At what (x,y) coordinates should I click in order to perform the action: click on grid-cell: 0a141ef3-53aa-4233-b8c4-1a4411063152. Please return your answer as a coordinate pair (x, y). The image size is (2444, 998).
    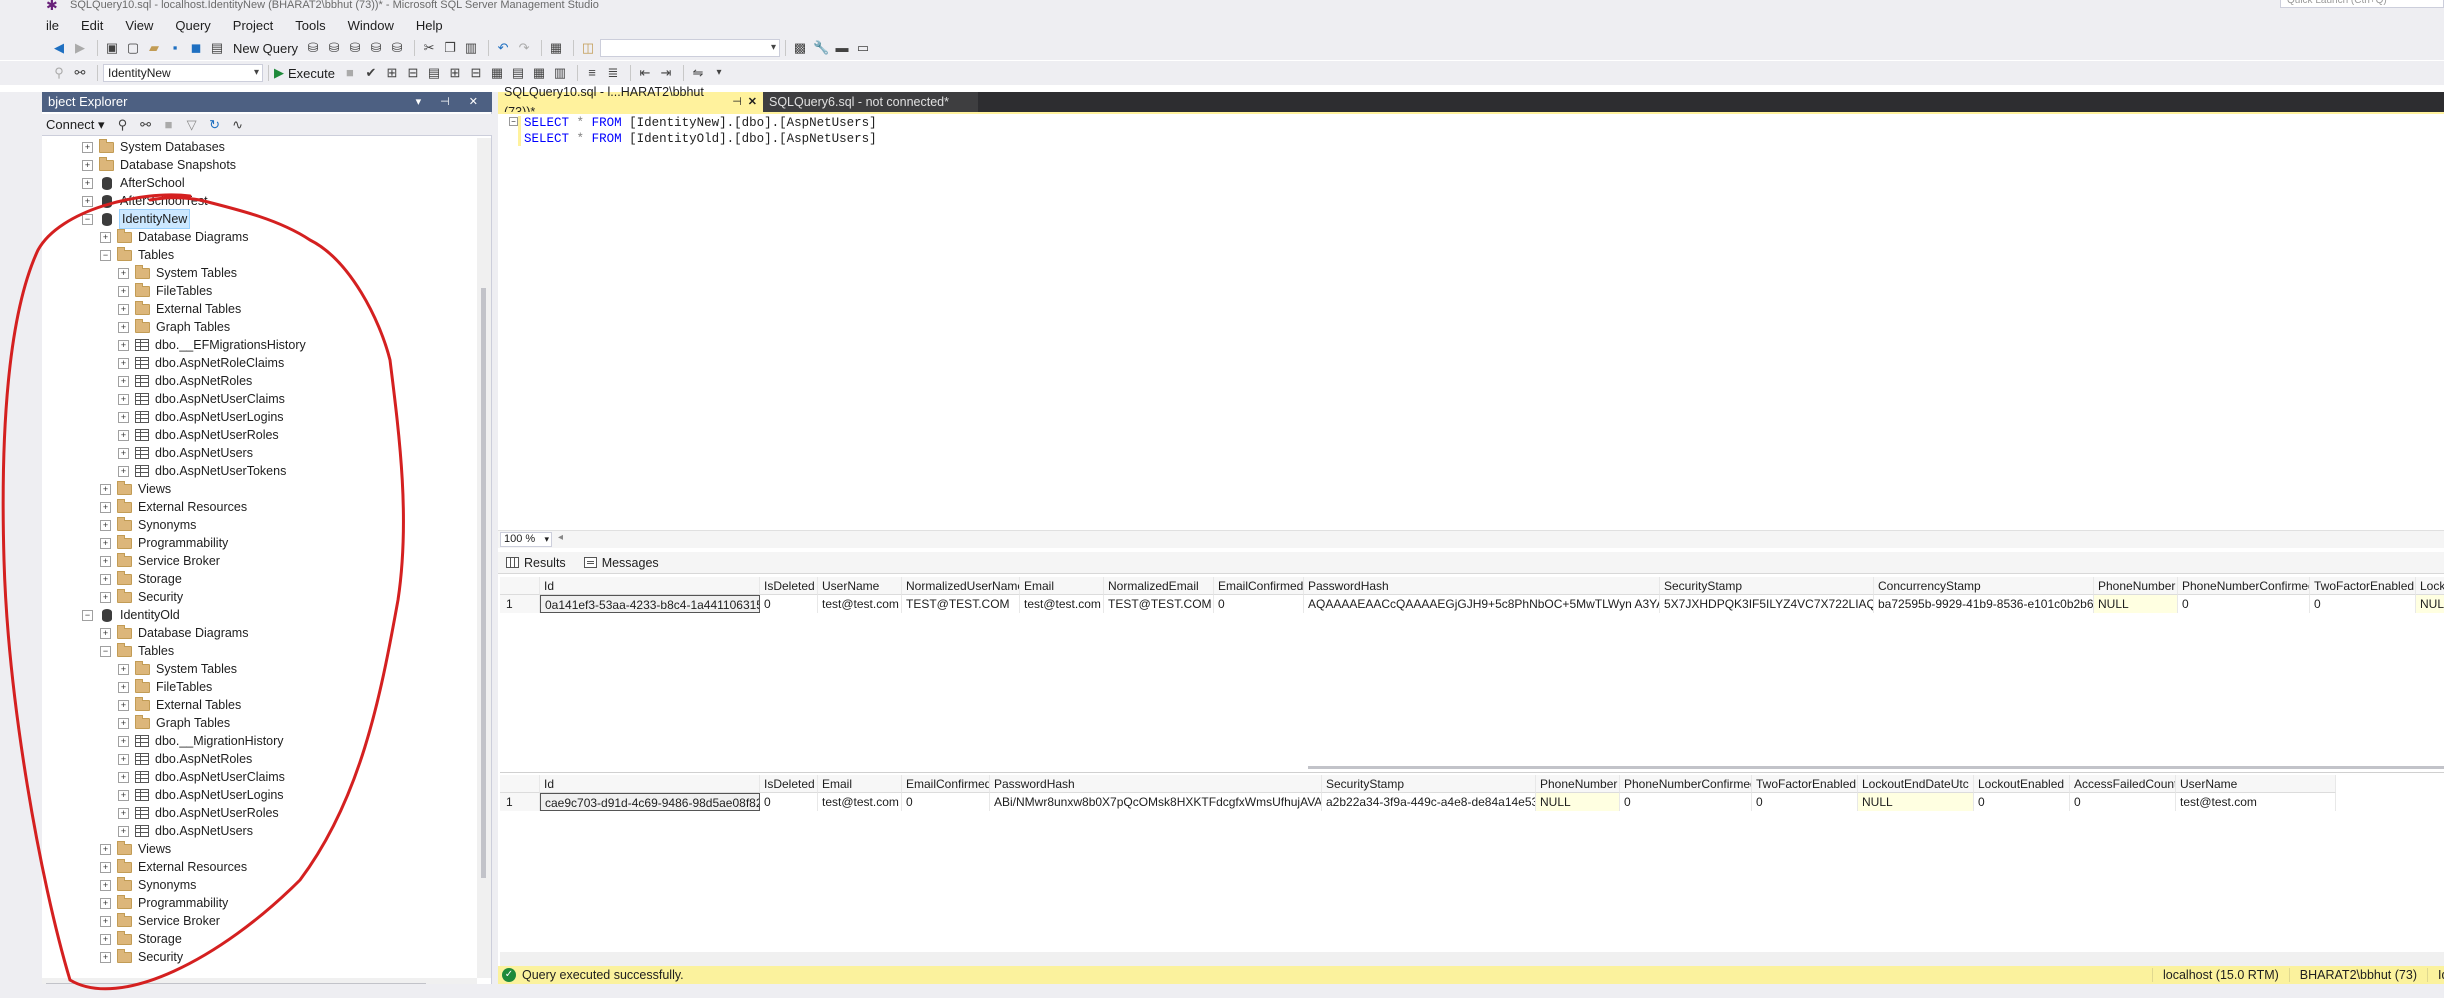
    Looking at the image, I should click on (650, 604).